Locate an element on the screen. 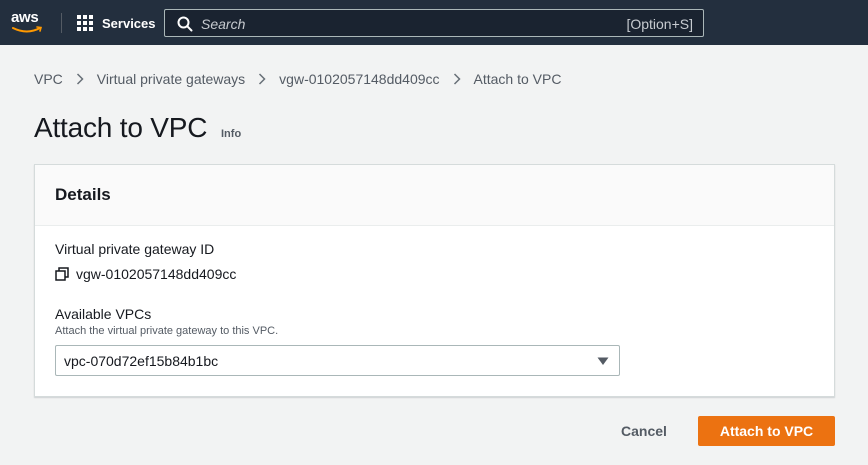 This screenshot has height=465, width=868. gateway-id-label: Virtual private gateway ID is located at coordinates (135, 249).